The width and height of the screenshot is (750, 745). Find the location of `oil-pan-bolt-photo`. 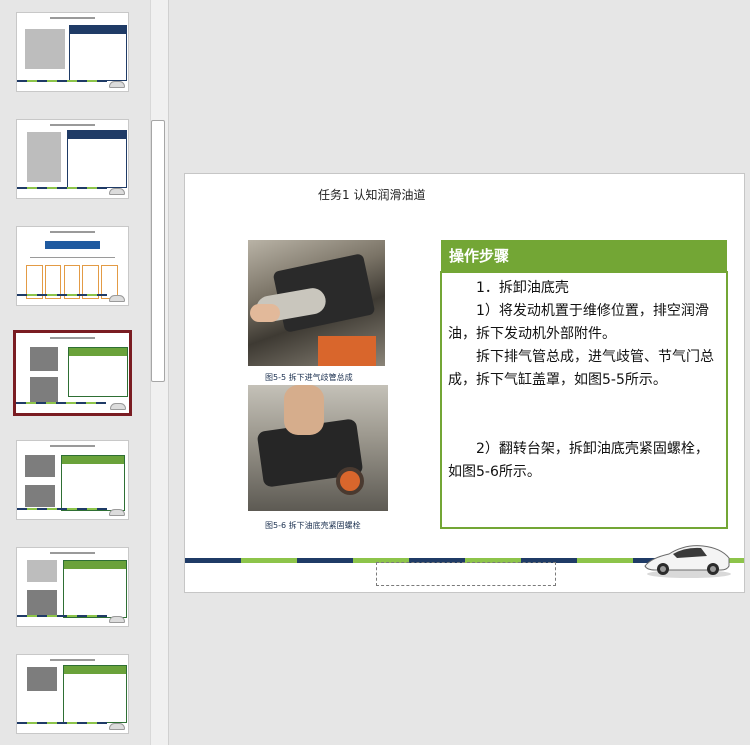

oil-pan-bolt-photo is located at coordinates (318, 448).